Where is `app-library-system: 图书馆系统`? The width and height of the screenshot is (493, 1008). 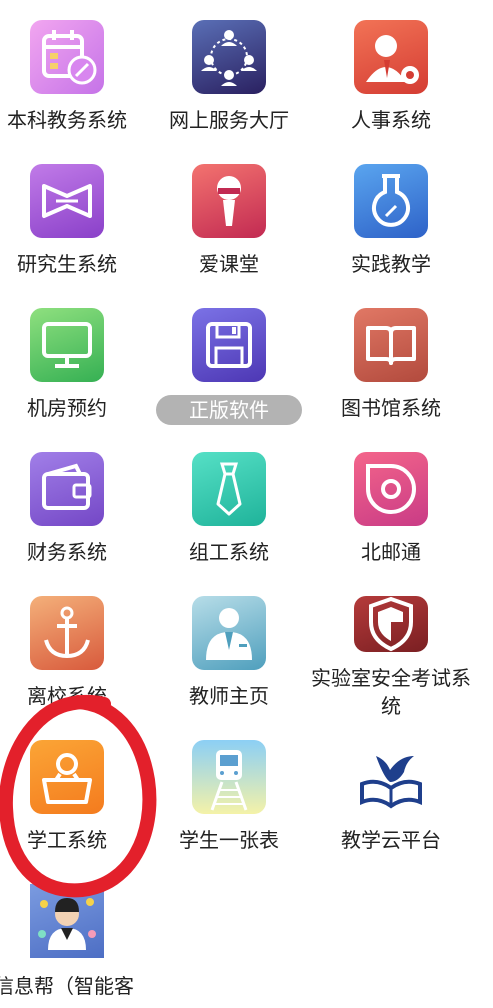
app-library-system: 图书馆系统 is located at coordinates (391, 360).